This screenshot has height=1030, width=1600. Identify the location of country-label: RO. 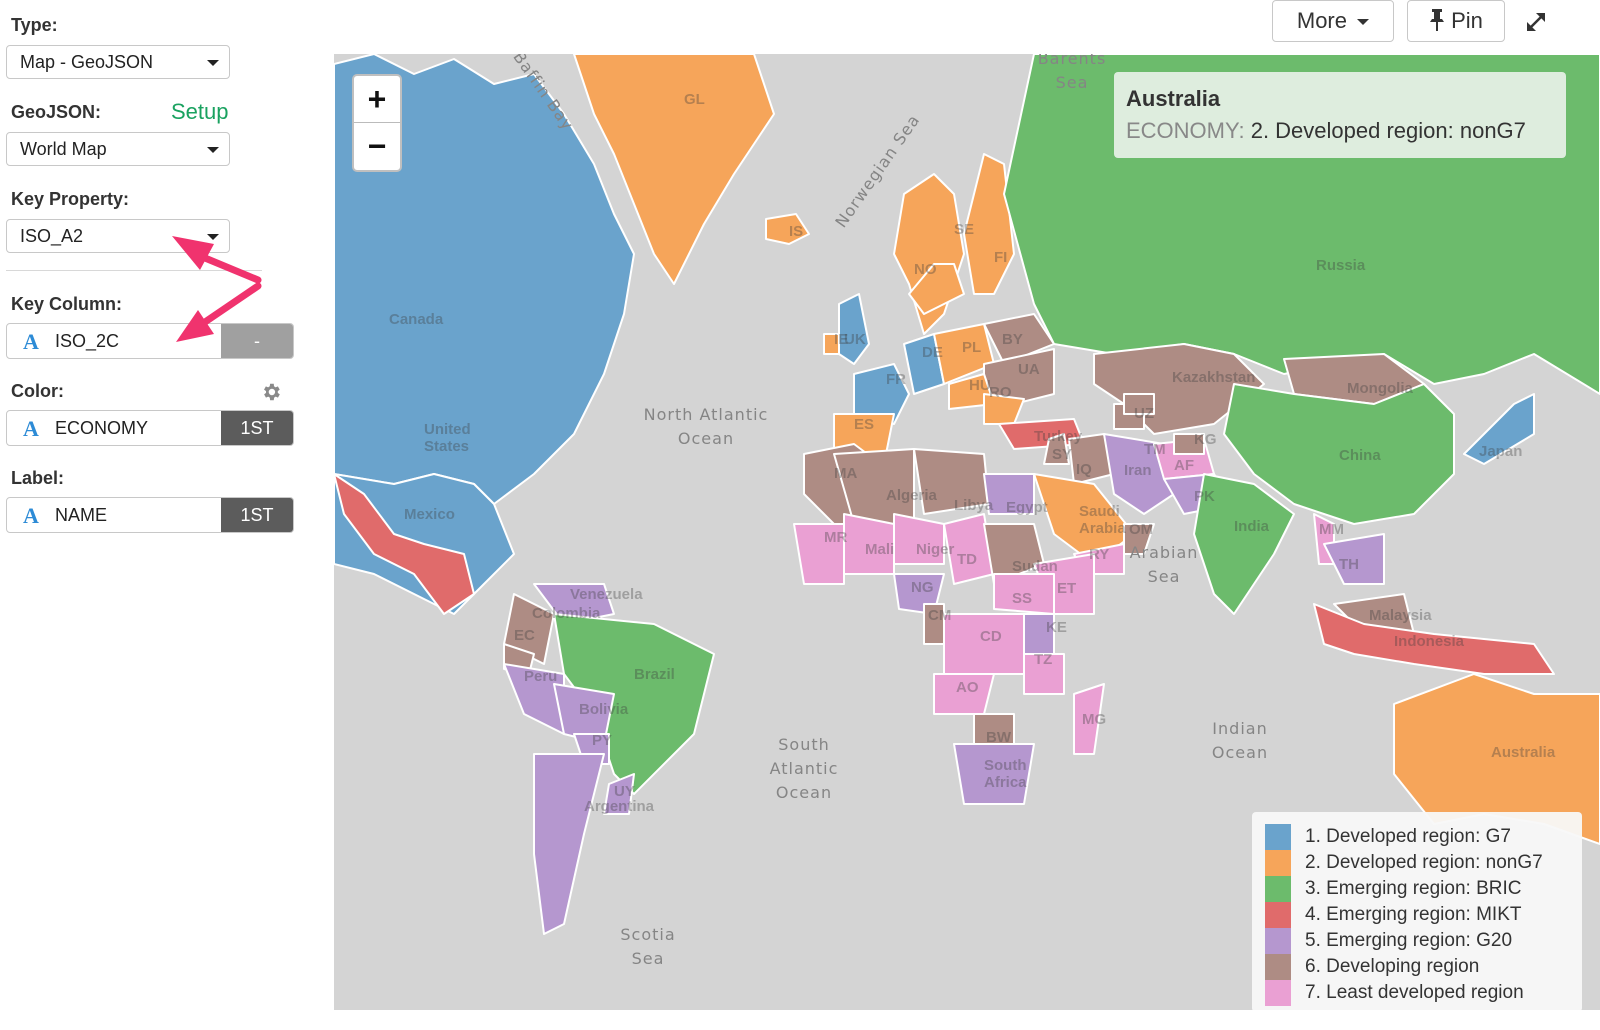
(1000, 392).